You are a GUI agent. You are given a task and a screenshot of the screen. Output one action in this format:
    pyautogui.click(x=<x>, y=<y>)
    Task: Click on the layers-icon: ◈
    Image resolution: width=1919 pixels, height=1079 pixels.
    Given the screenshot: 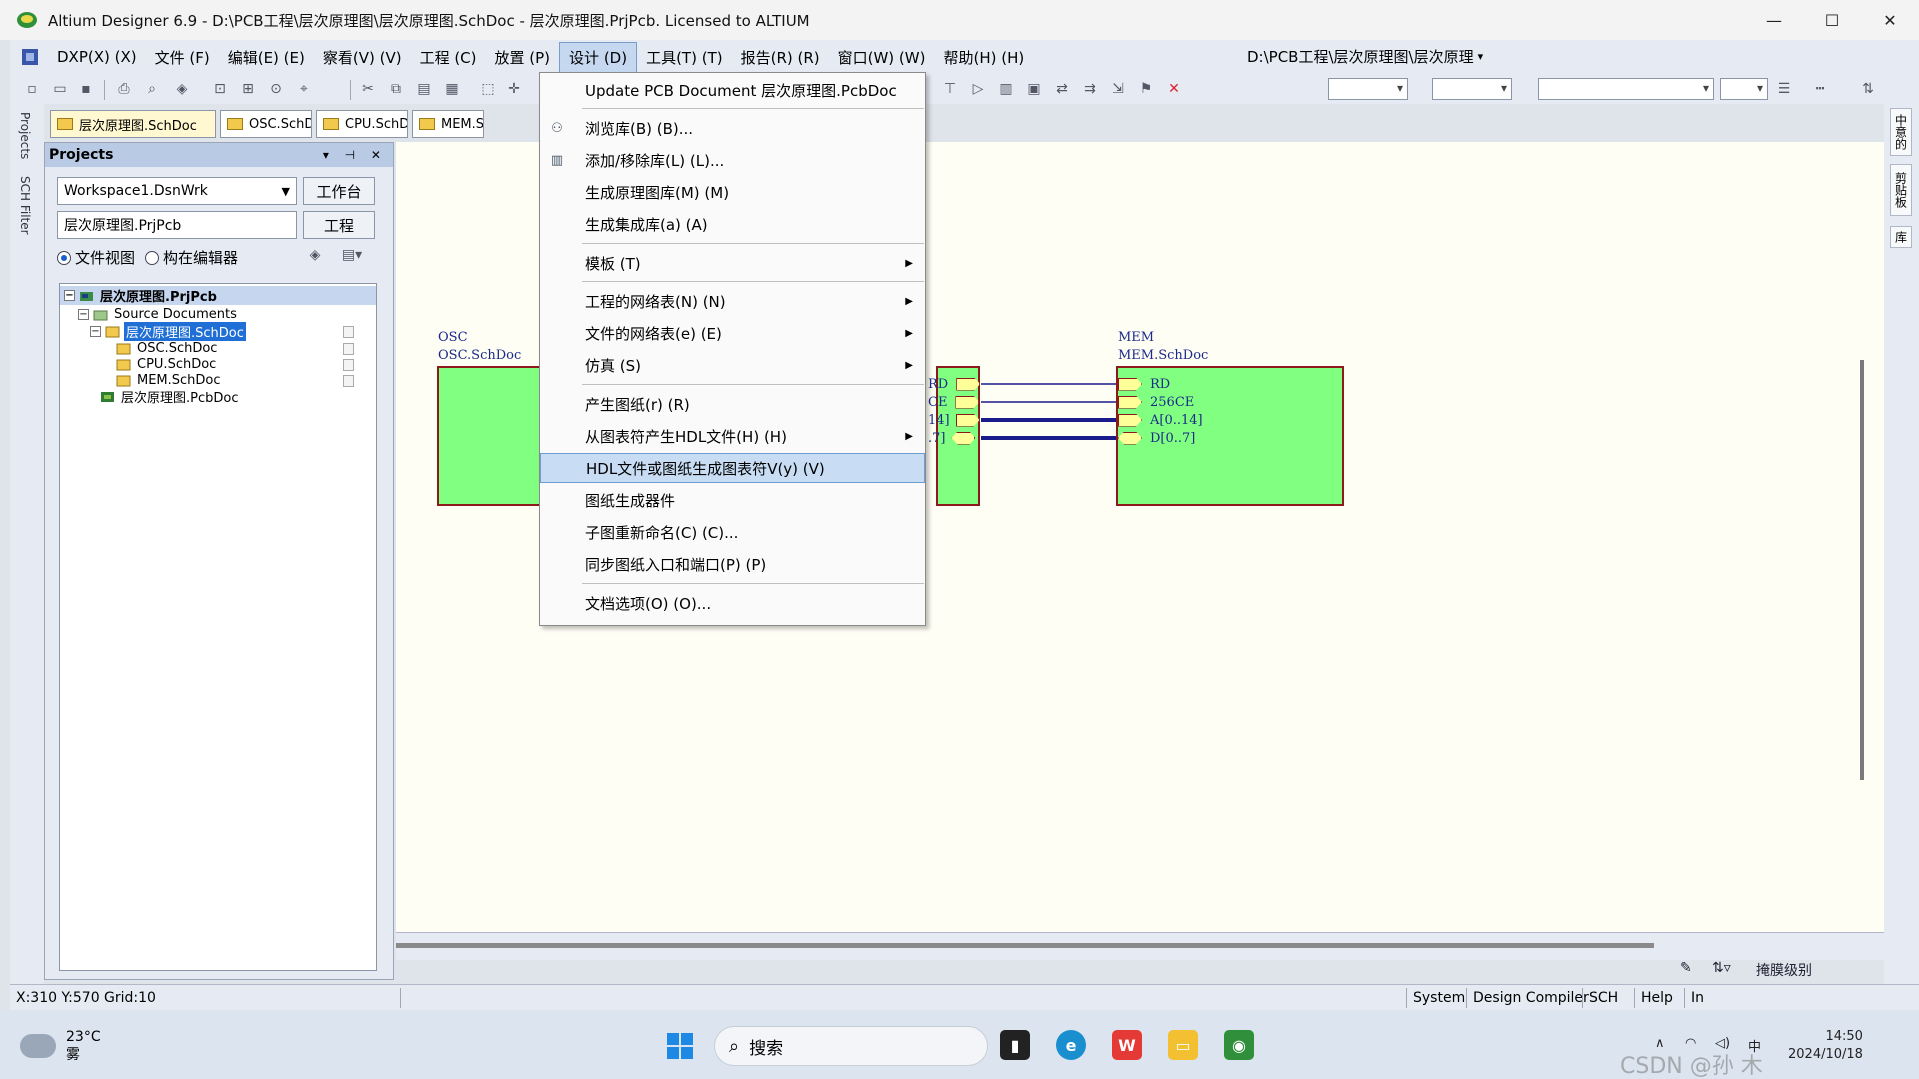 What is the action you would take?
    pyautogui.click(x=182, y=89)
    